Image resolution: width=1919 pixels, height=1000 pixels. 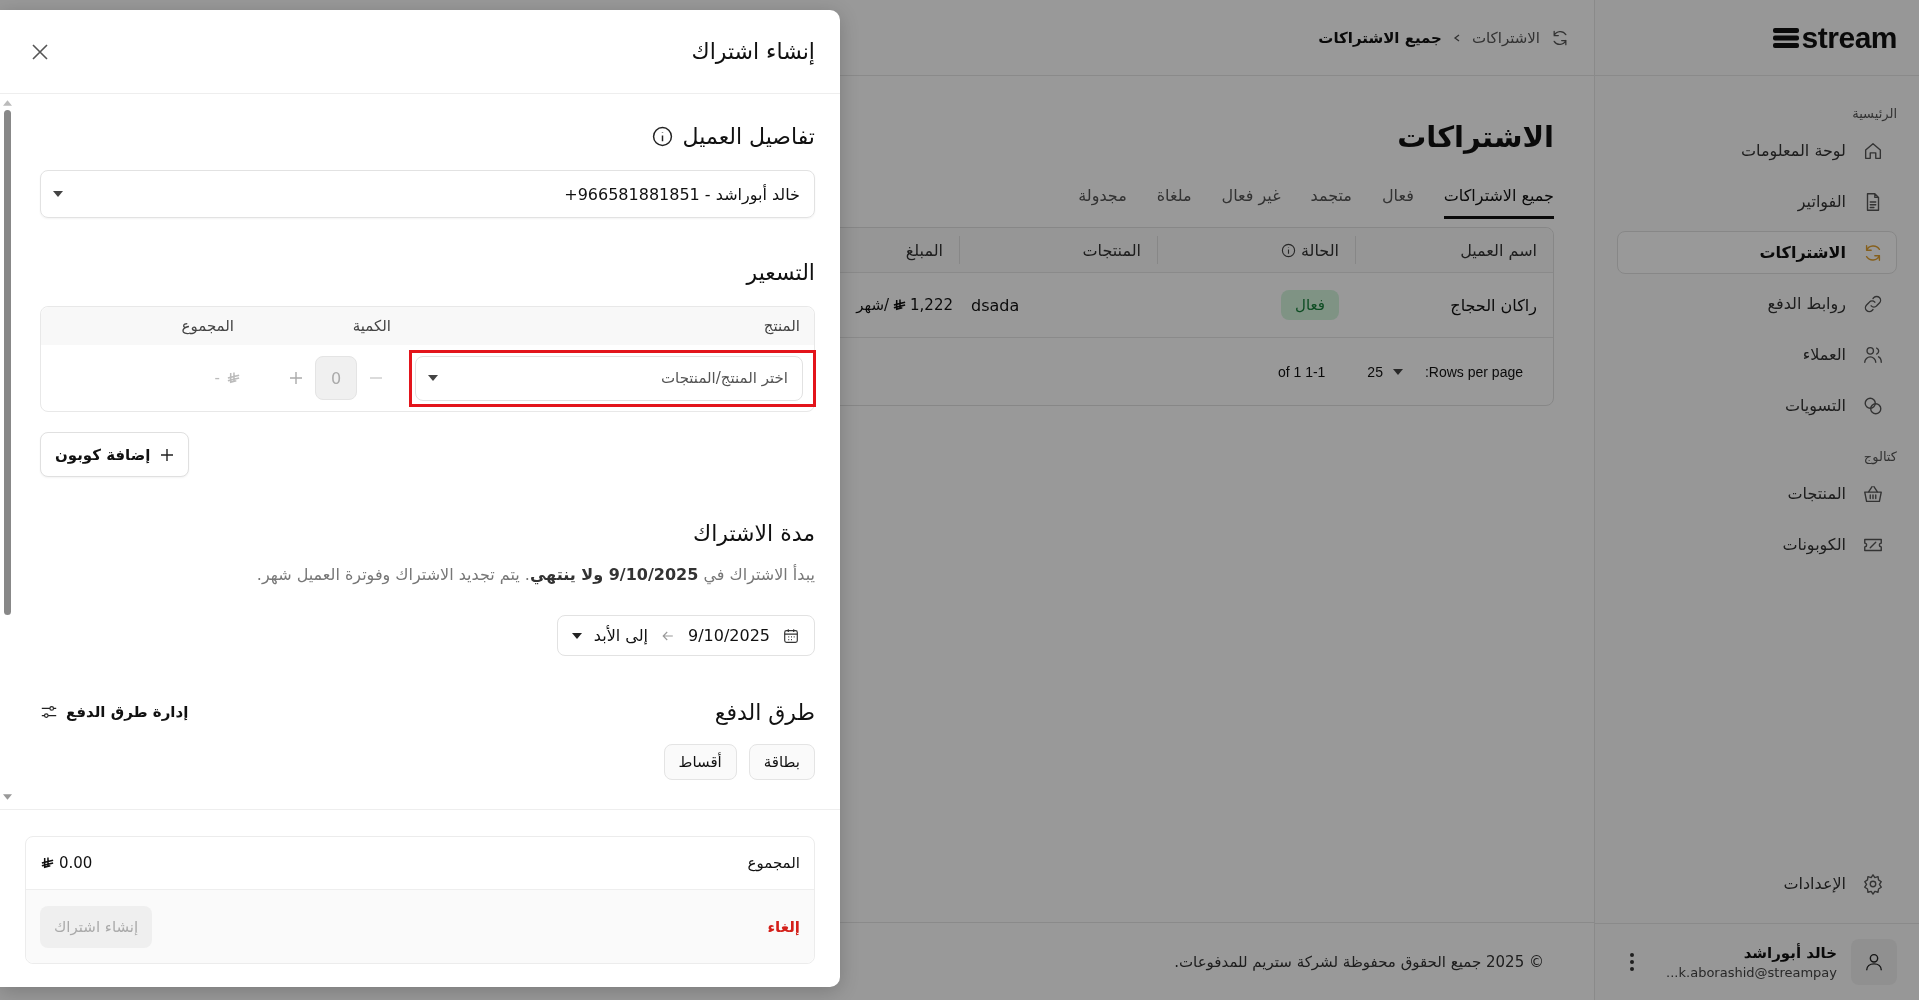 I want to click on column-header: الكمية, so click(x=372, y=326).